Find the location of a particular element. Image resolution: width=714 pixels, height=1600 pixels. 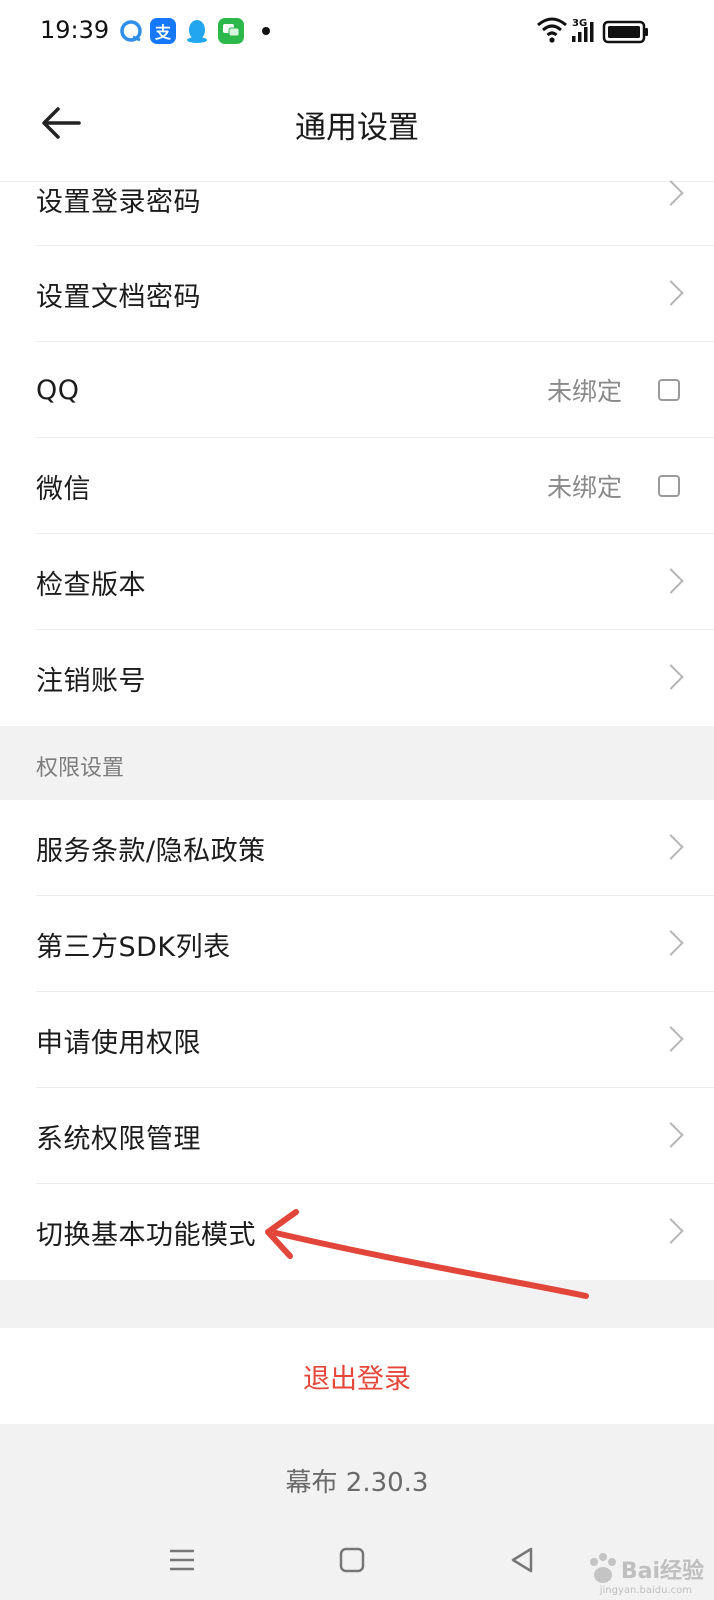

menu-icon is located at coordinates (182, 1560).